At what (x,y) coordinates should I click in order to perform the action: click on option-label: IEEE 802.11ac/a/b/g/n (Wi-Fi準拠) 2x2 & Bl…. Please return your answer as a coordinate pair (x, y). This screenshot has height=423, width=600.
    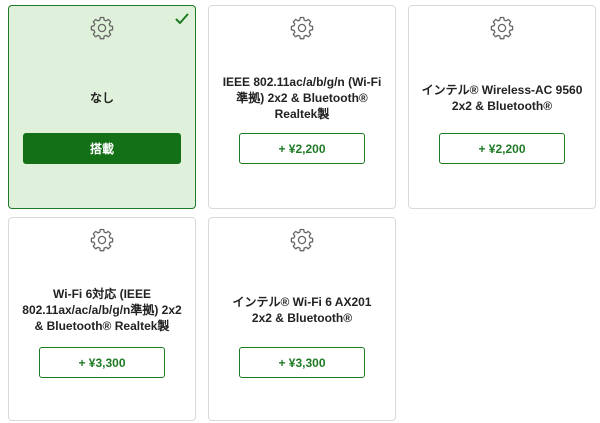
    Looking at the image, I should click on (302, 98).